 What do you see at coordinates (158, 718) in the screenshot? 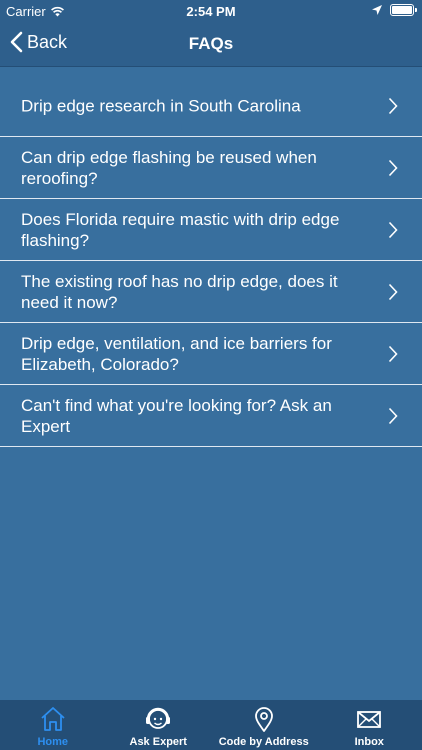
I see `expert-headset-icon` at bounding box center [158, 718].